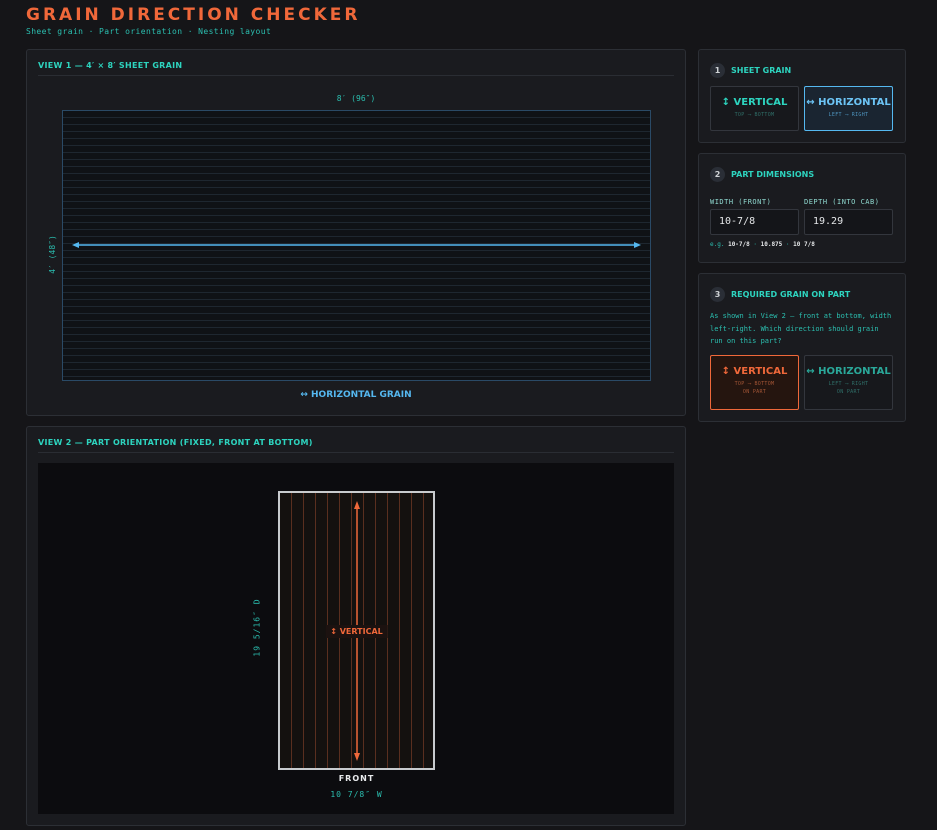 The width and height of the screenshot is (937, 830). What do you see at coordinates (848, 222) in the screenshot?
I see `depth-input: 19.29` at bounding box center [848, 222].